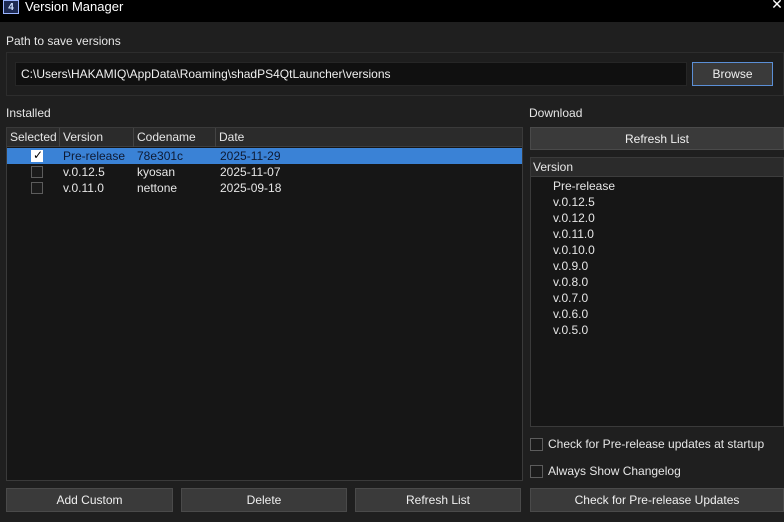 This screenshot has height=522, width=784. I want to click on table-header: Selected Version Codename Date, so click(264, 137).